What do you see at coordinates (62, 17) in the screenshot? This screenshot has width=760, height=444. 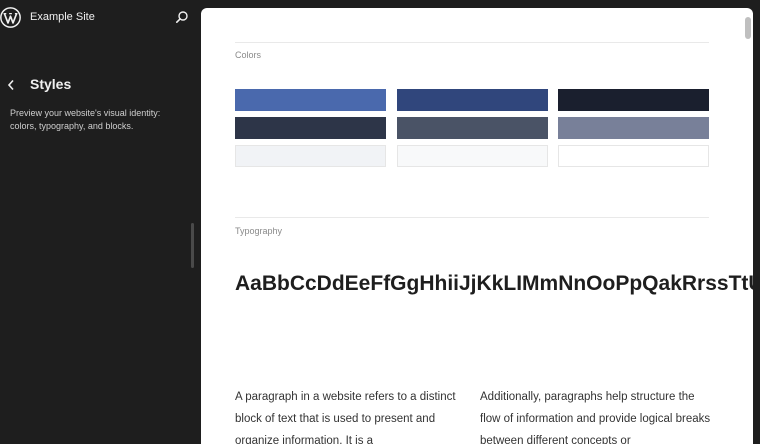 I see `site-name: Example Site` at bounding box center [62, 17].